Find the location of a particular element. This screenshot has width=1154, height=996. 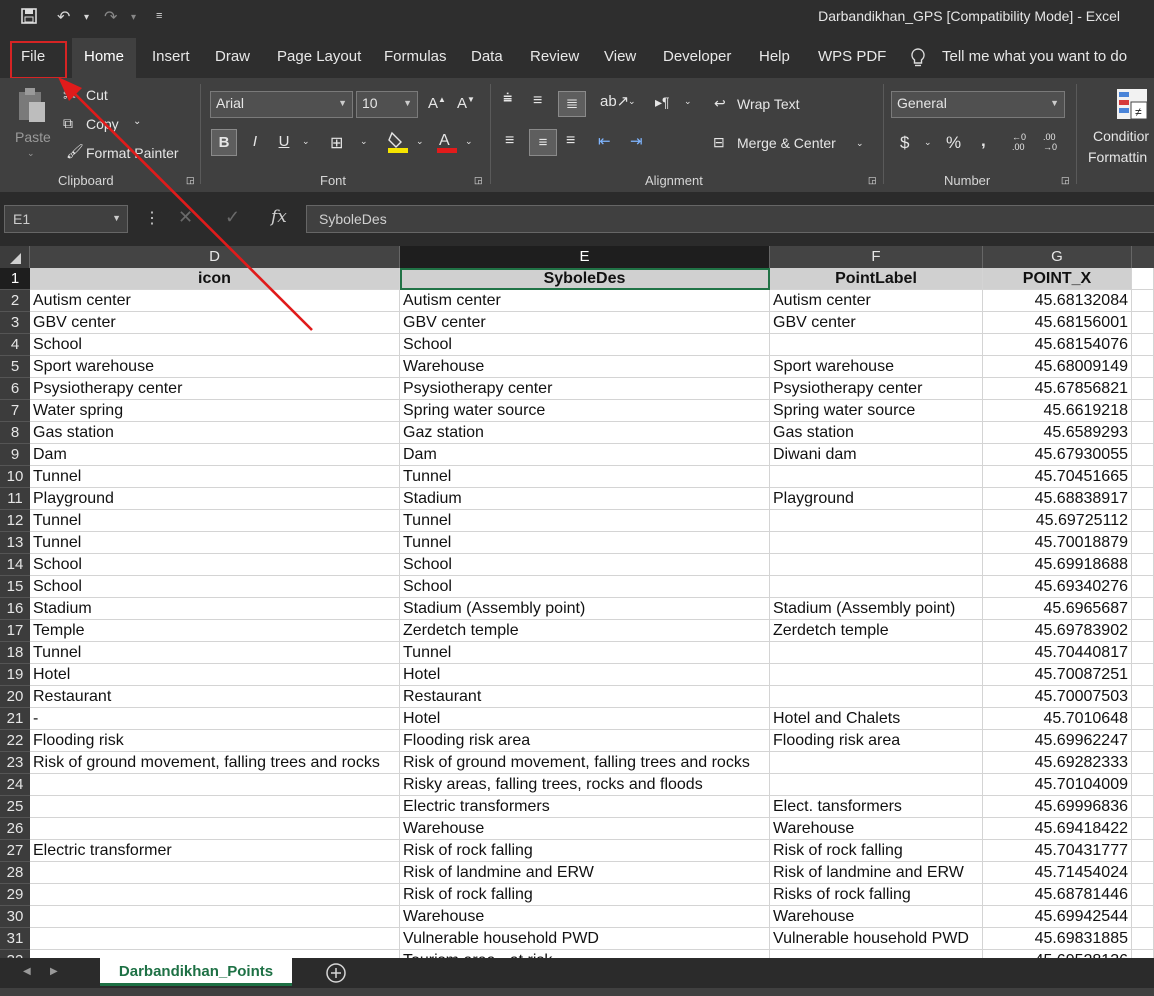

merge-dropdown-icon: ⌄ is located at coordinates (860, 143).